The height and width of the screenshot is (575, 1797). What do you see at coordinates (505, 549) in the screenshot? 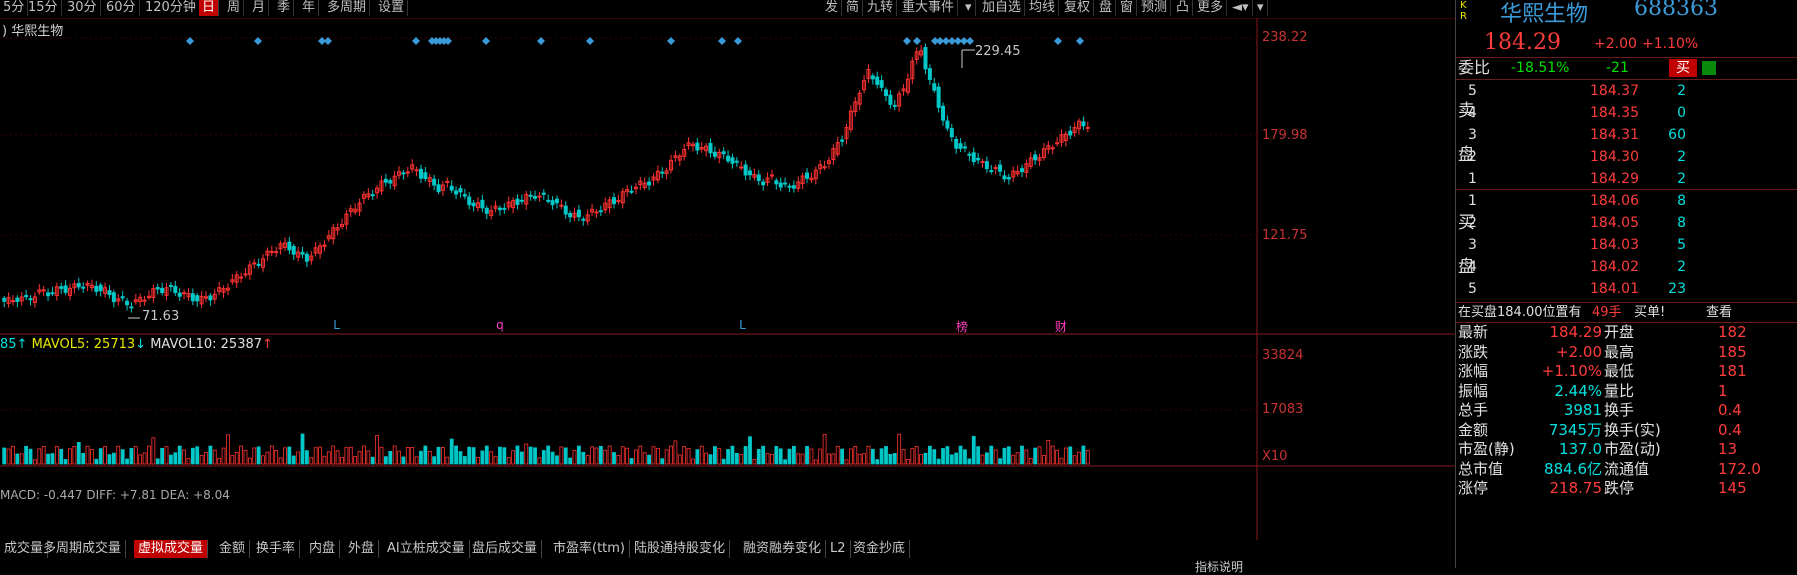
I see `indicator-tab-8: 盘后成交量` at bounding box center [505, 549].